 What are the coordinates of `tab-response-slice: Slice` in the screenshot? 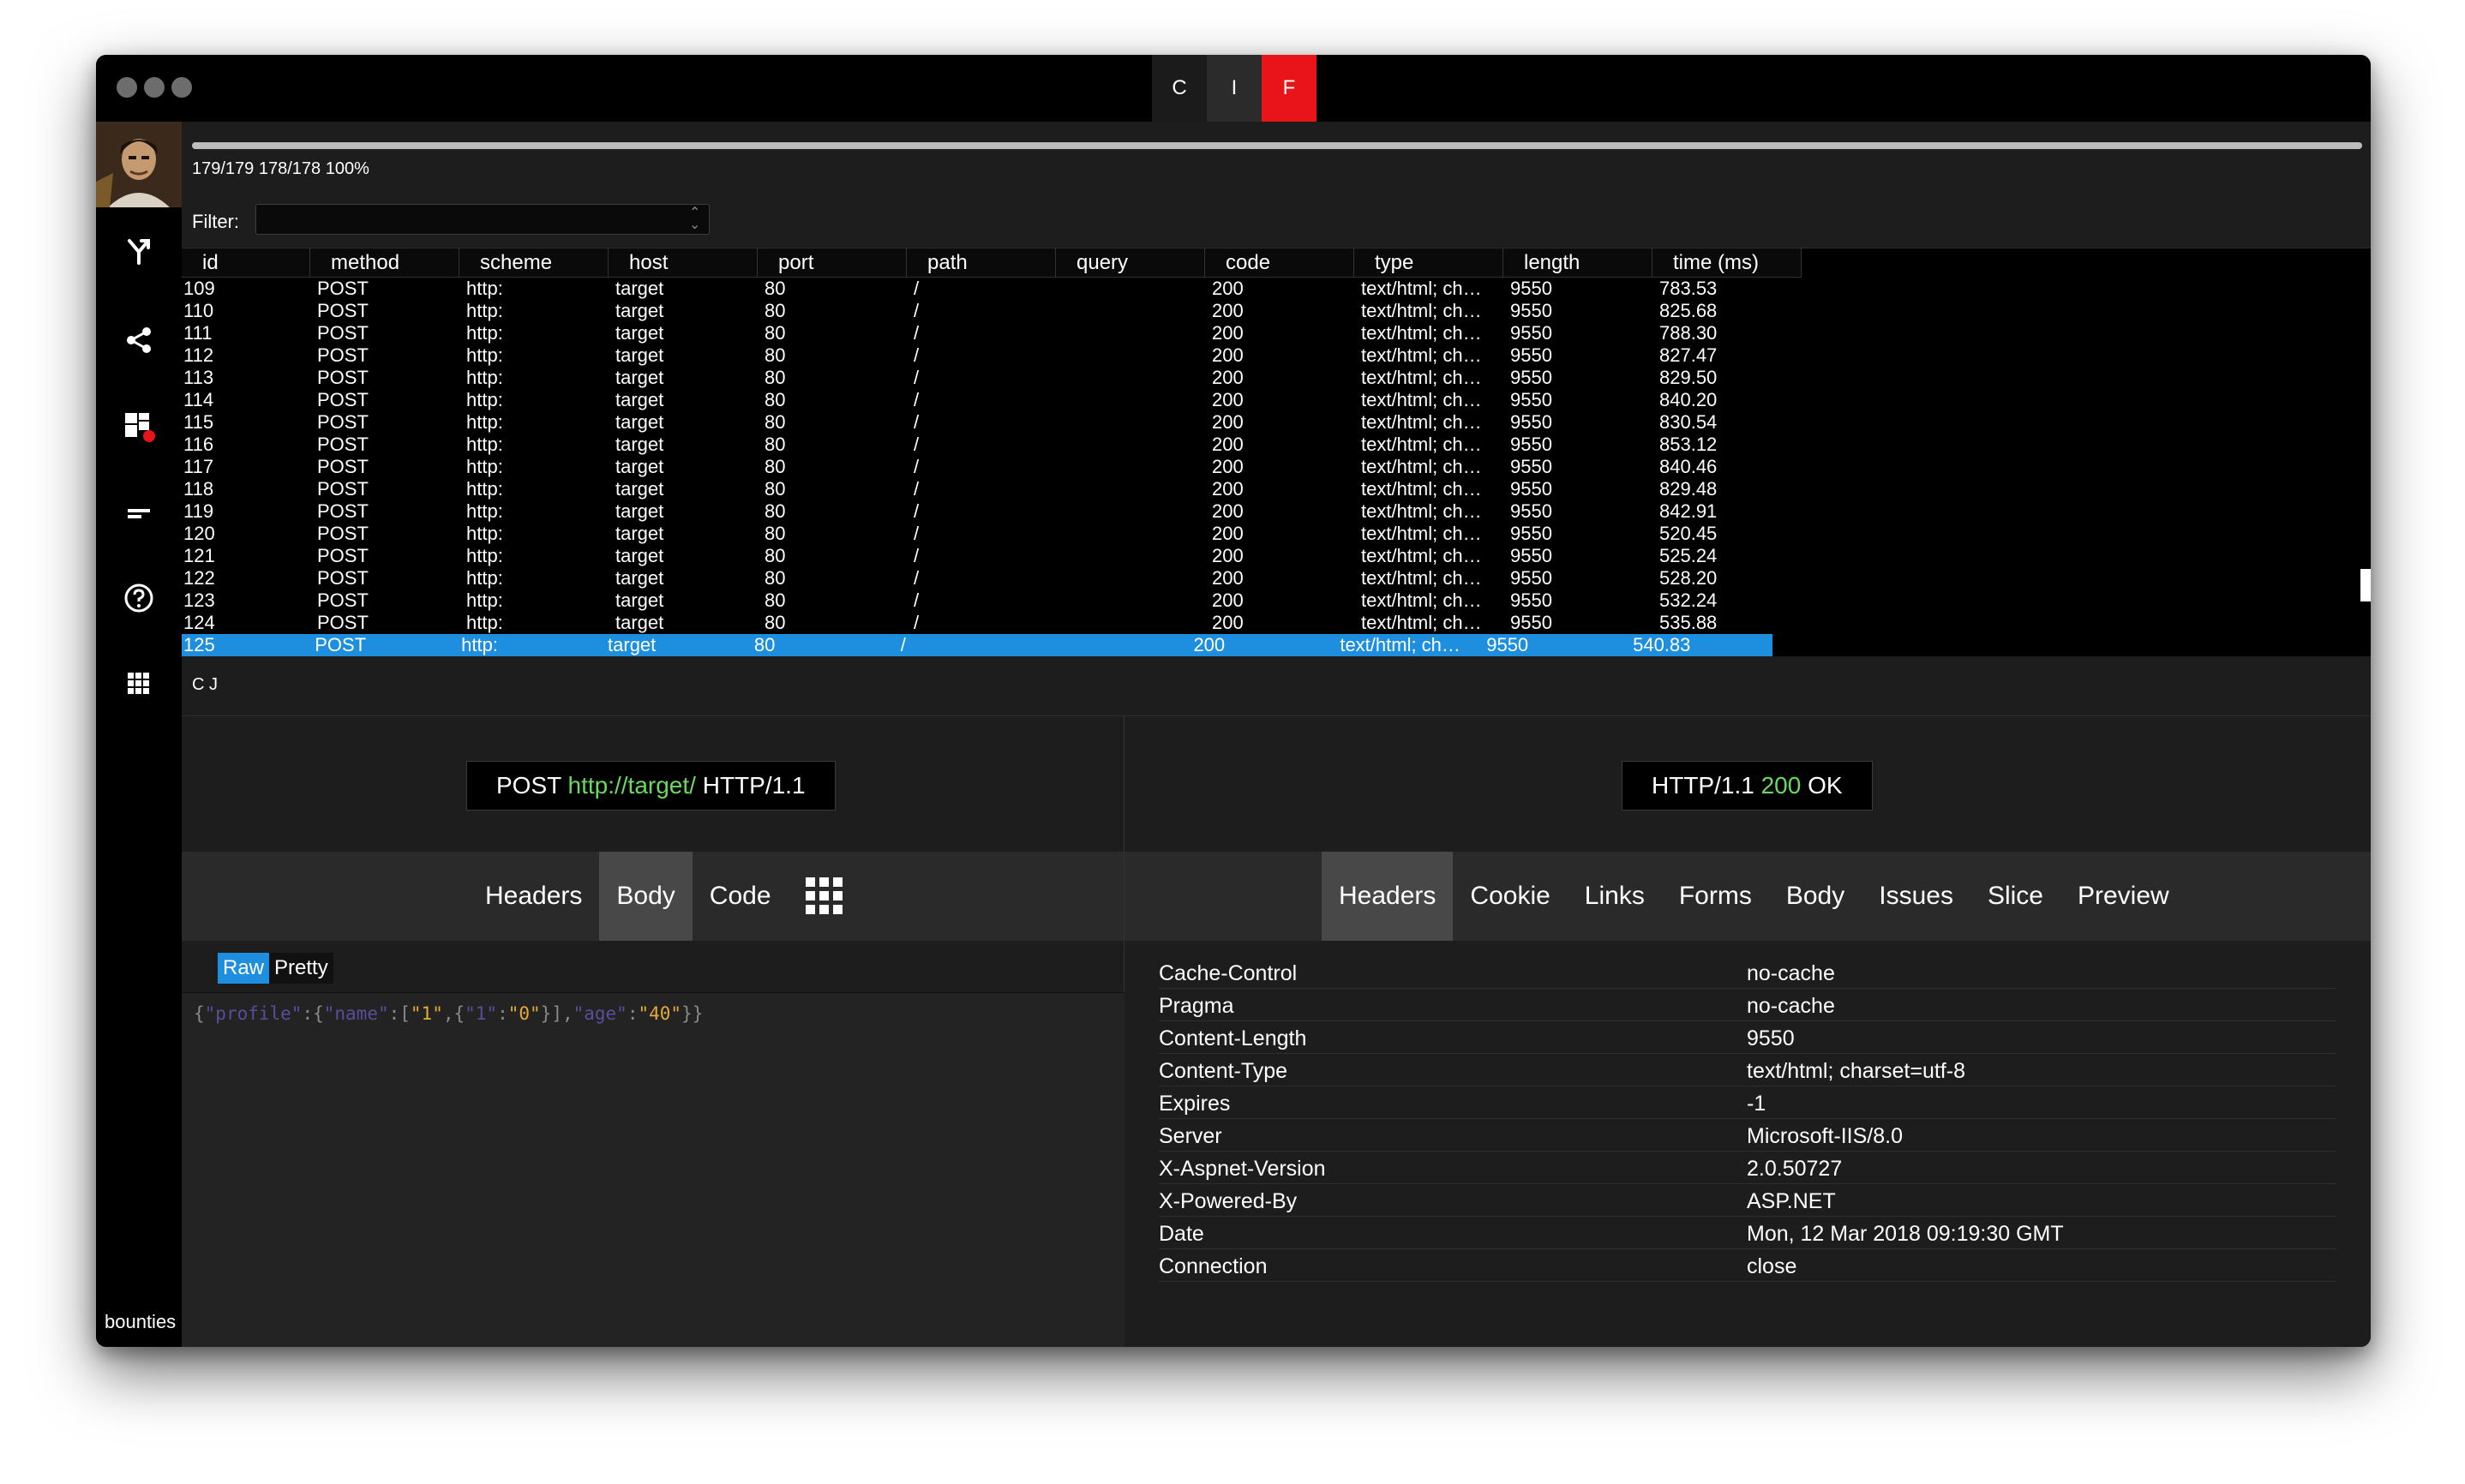 It's located at (2015, 896).